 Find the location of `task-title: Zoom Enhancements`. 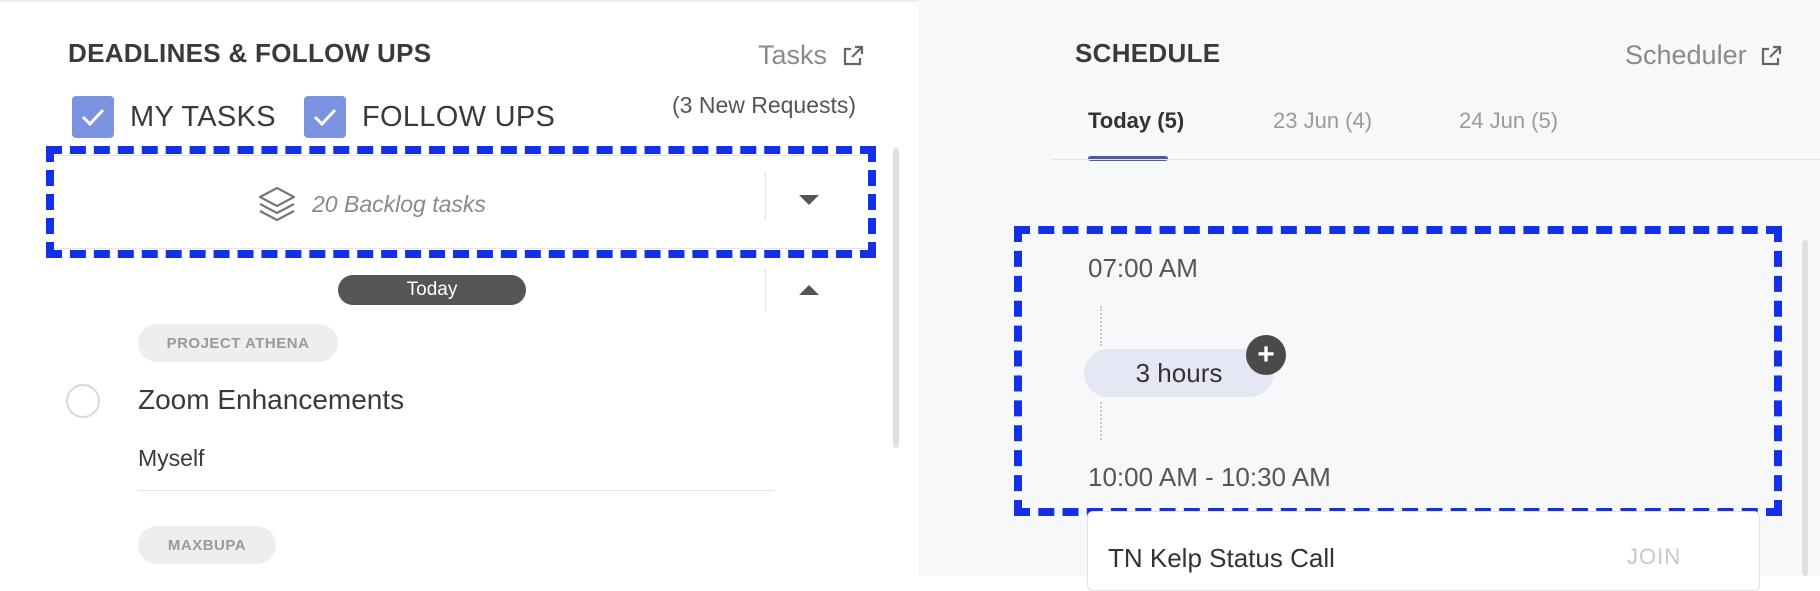

task-title: Zoom Enhancements is located at coordinates (271, 400).